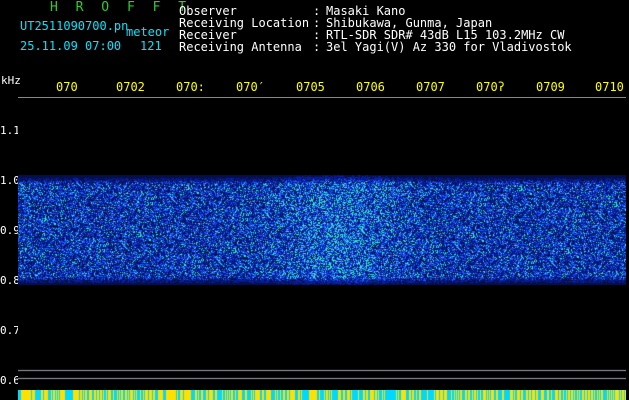 The image size is (629, 400). I want to click on y-tick-label: 1.1, so click(10, 130).